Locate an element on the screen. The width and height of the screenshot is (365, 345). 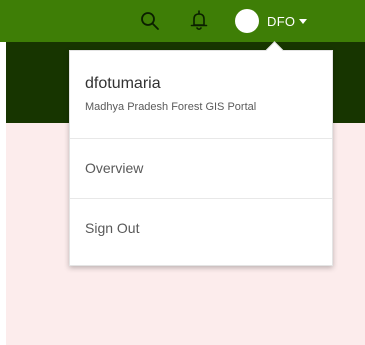
menu-item-label: Overview is located at coordinates (114, 168).